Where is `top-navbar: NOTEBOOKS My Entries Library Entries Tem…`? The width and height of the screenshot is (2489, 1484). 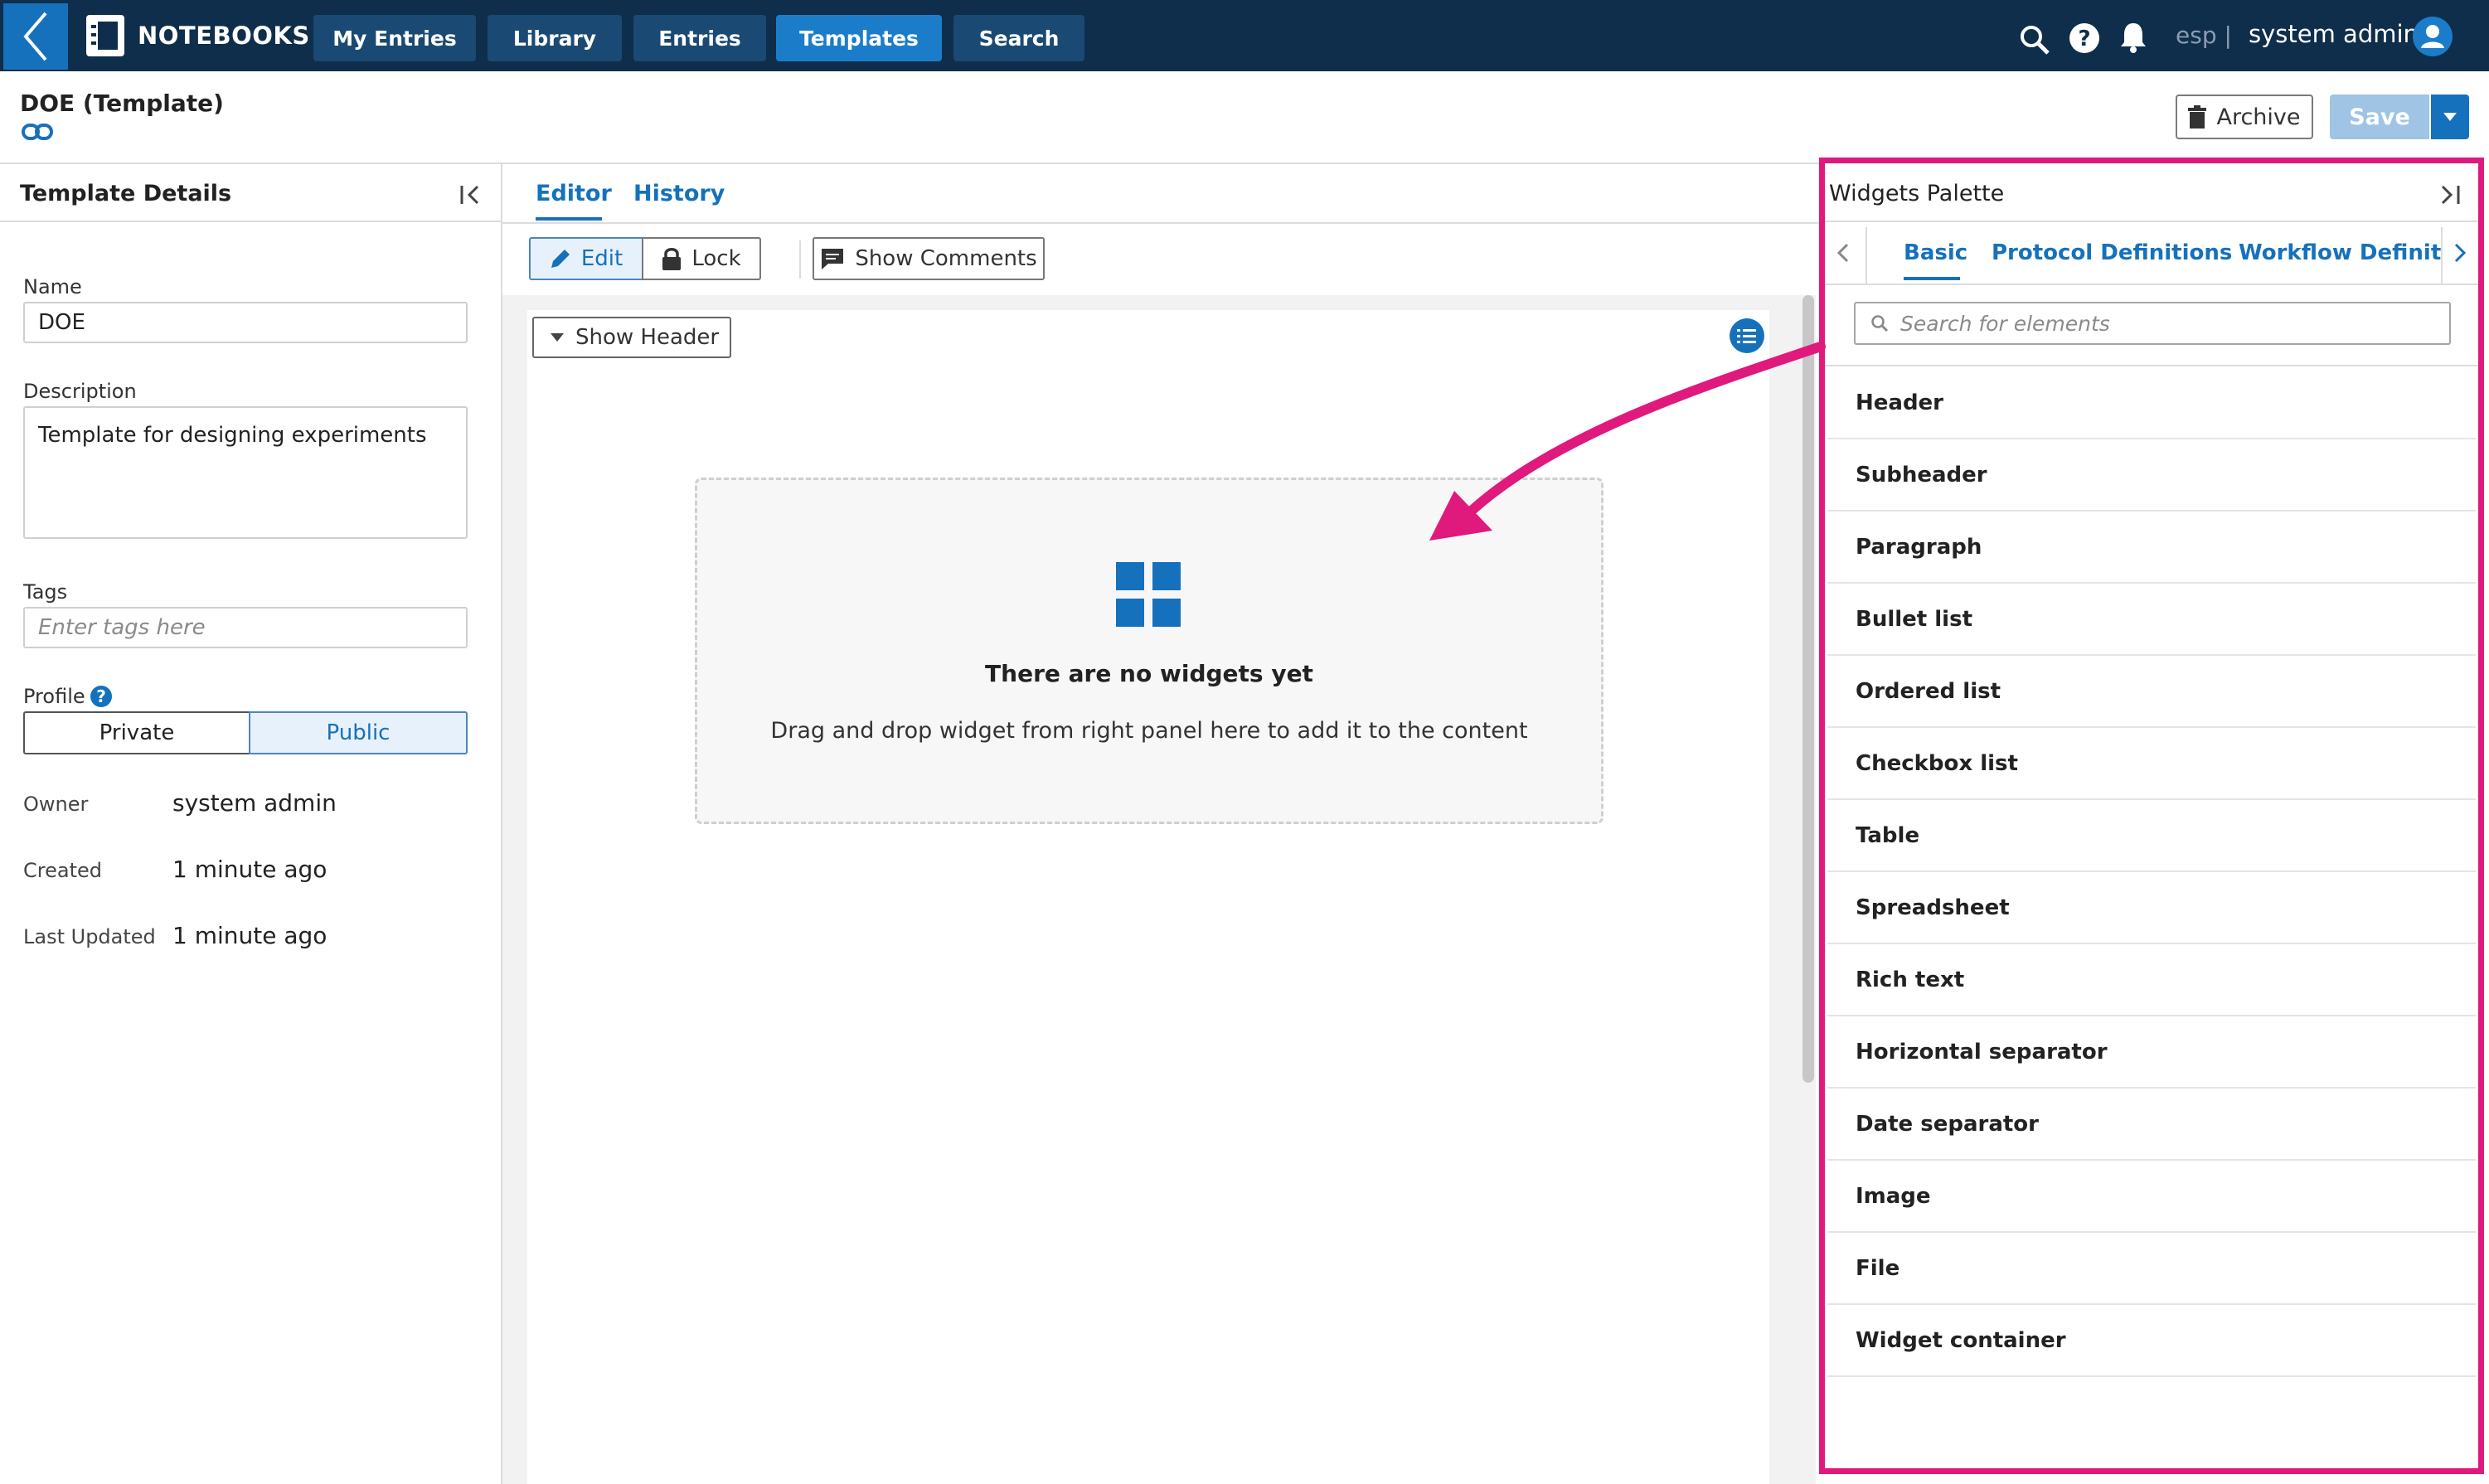
top-navbar: NOTEBOOKS My Entries Library Entries Tem… is located at coordinates (1244, 35).